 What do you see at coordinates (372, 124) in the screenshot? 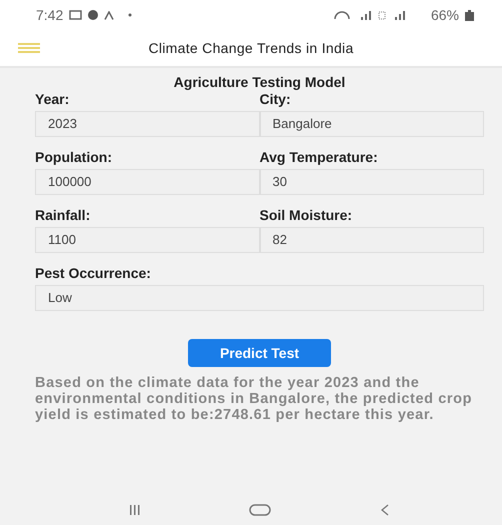
I see `input-field: Bangalore` at bounding box center [372, 124].